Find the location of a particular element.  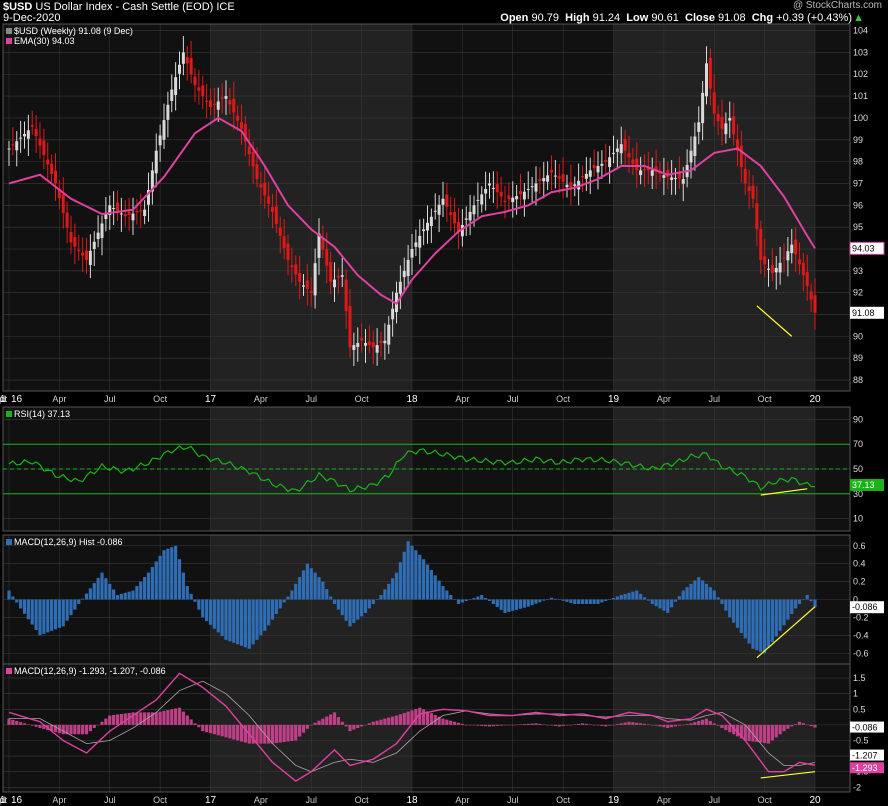

x-tick-label-bottom-15: Oct is located at coordinates (765, 800).